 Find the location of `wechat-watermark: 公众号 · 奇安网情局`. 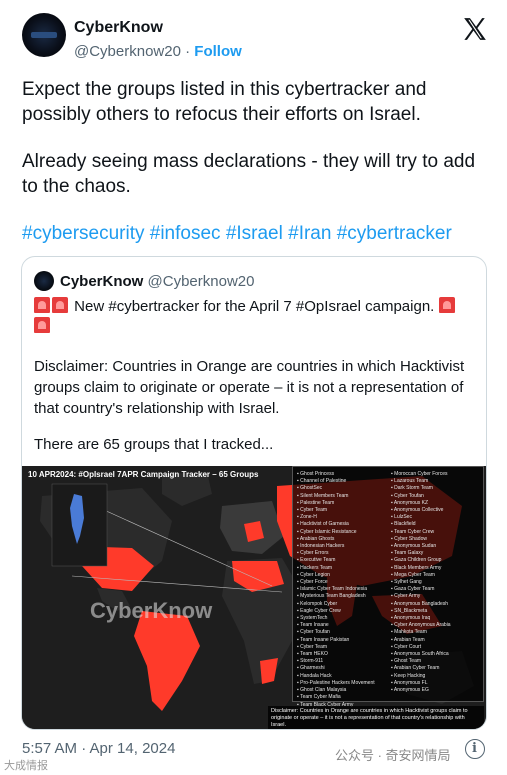

wechat-watermark: 公众号 · 奇安网情局 is located at coordinates (393, 755).